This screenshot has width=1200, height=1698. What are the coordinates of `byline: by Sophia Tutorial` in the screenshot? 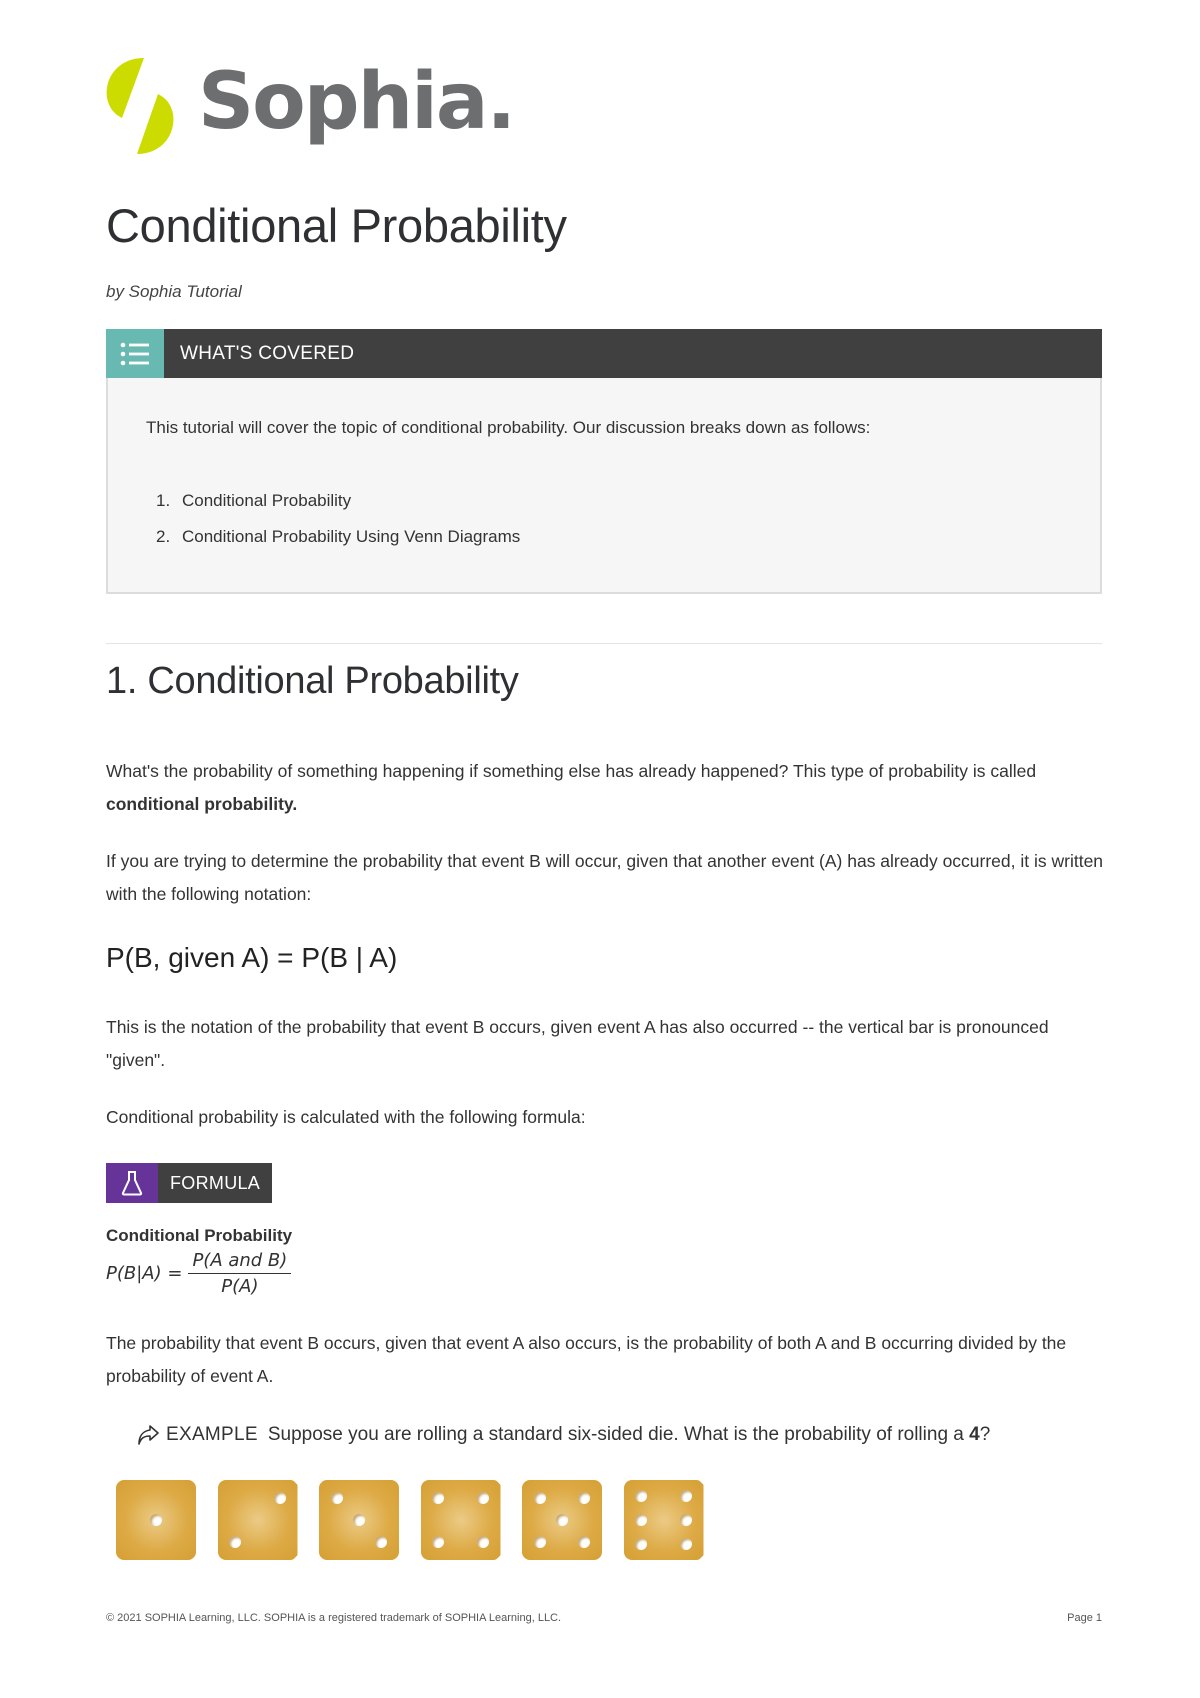 It's located at (174, 291).